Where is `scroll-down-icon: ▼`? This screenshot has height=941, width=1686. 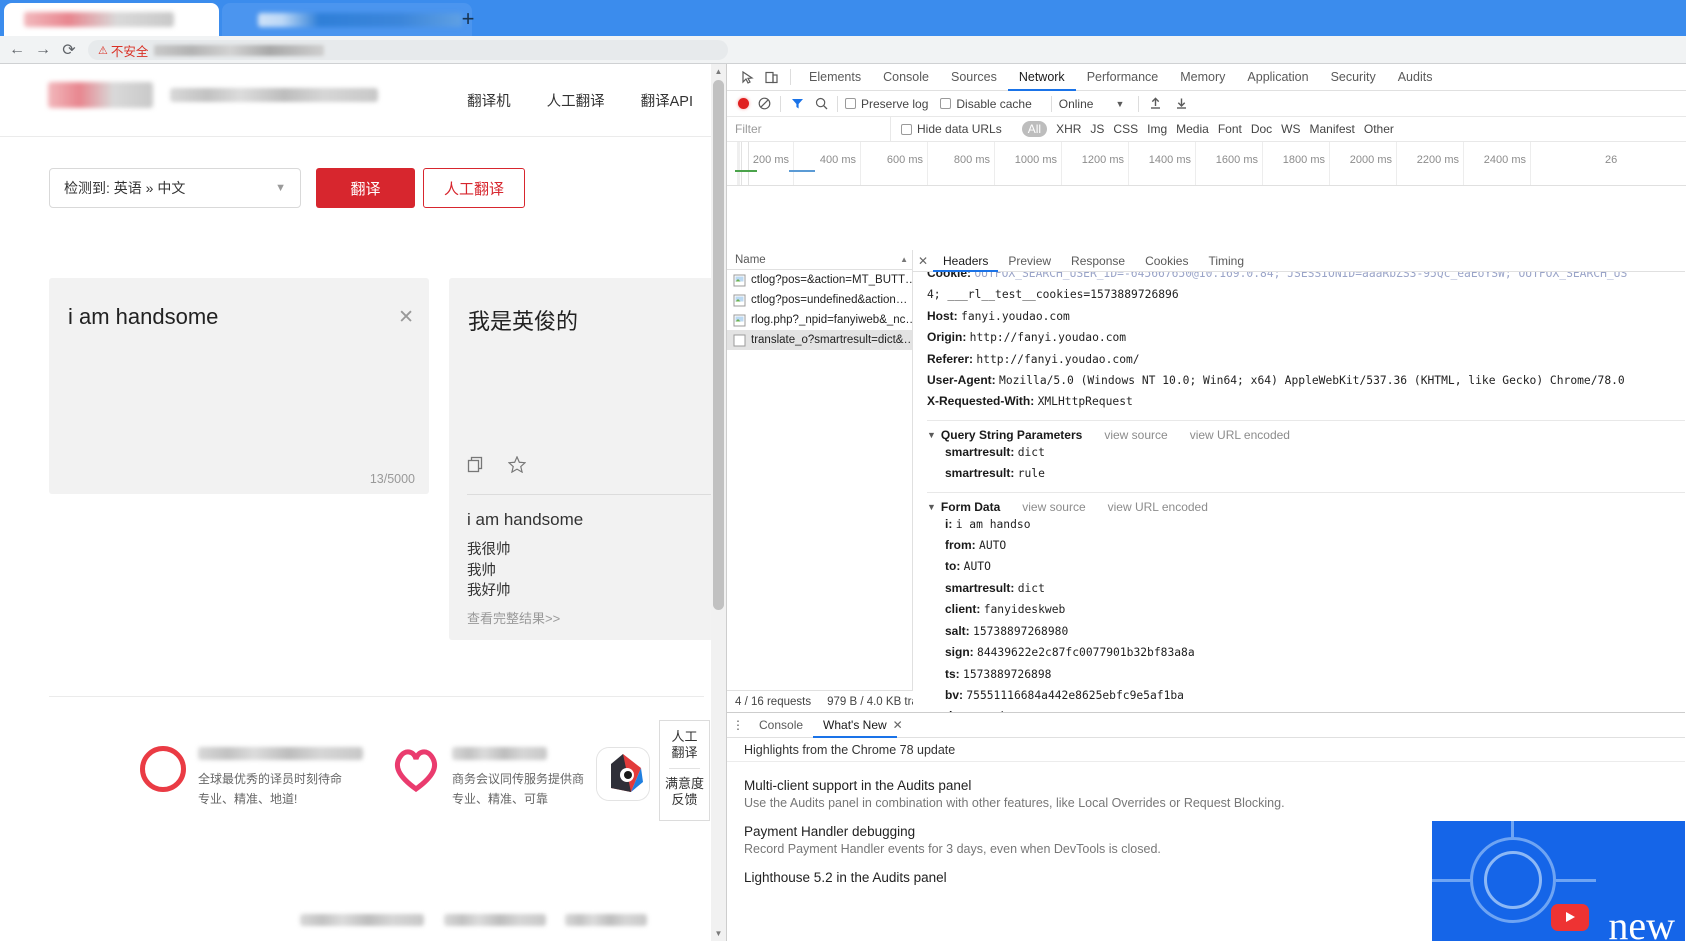 scroll-down-icon: ▼ is located at coordinates (718, 933).